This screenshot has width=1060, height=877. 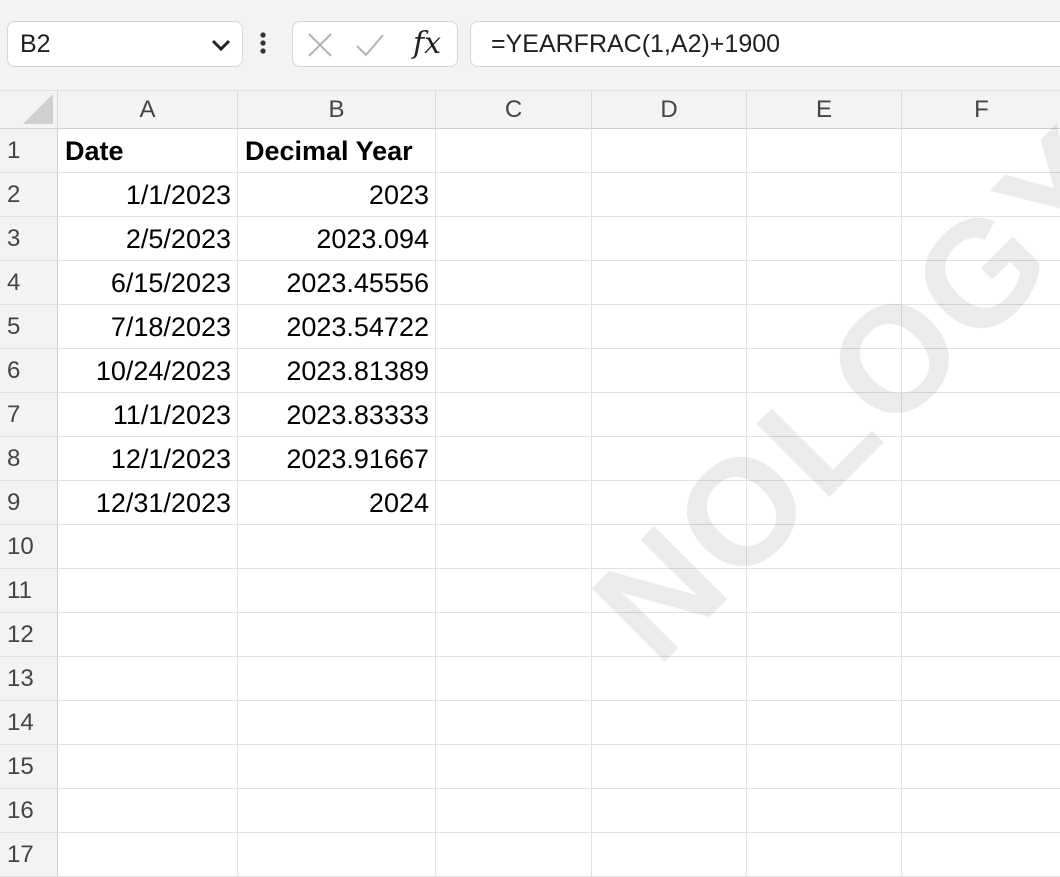 What do you see at coordinates (669, 591) in the screenshot?
I see `cell-d11` at bounding box center [669, 591].